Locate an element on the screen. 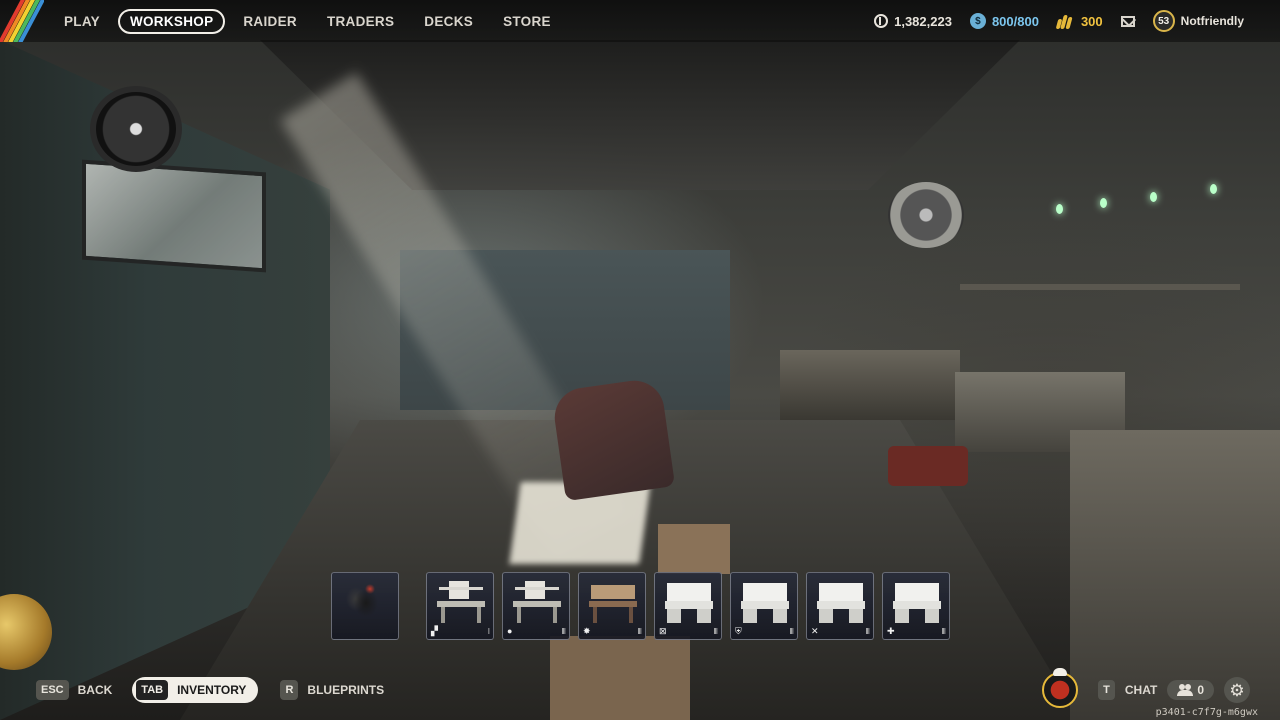 The image size is (1280, 720). nav-play: PLAY is located at coordinates (82, 21).